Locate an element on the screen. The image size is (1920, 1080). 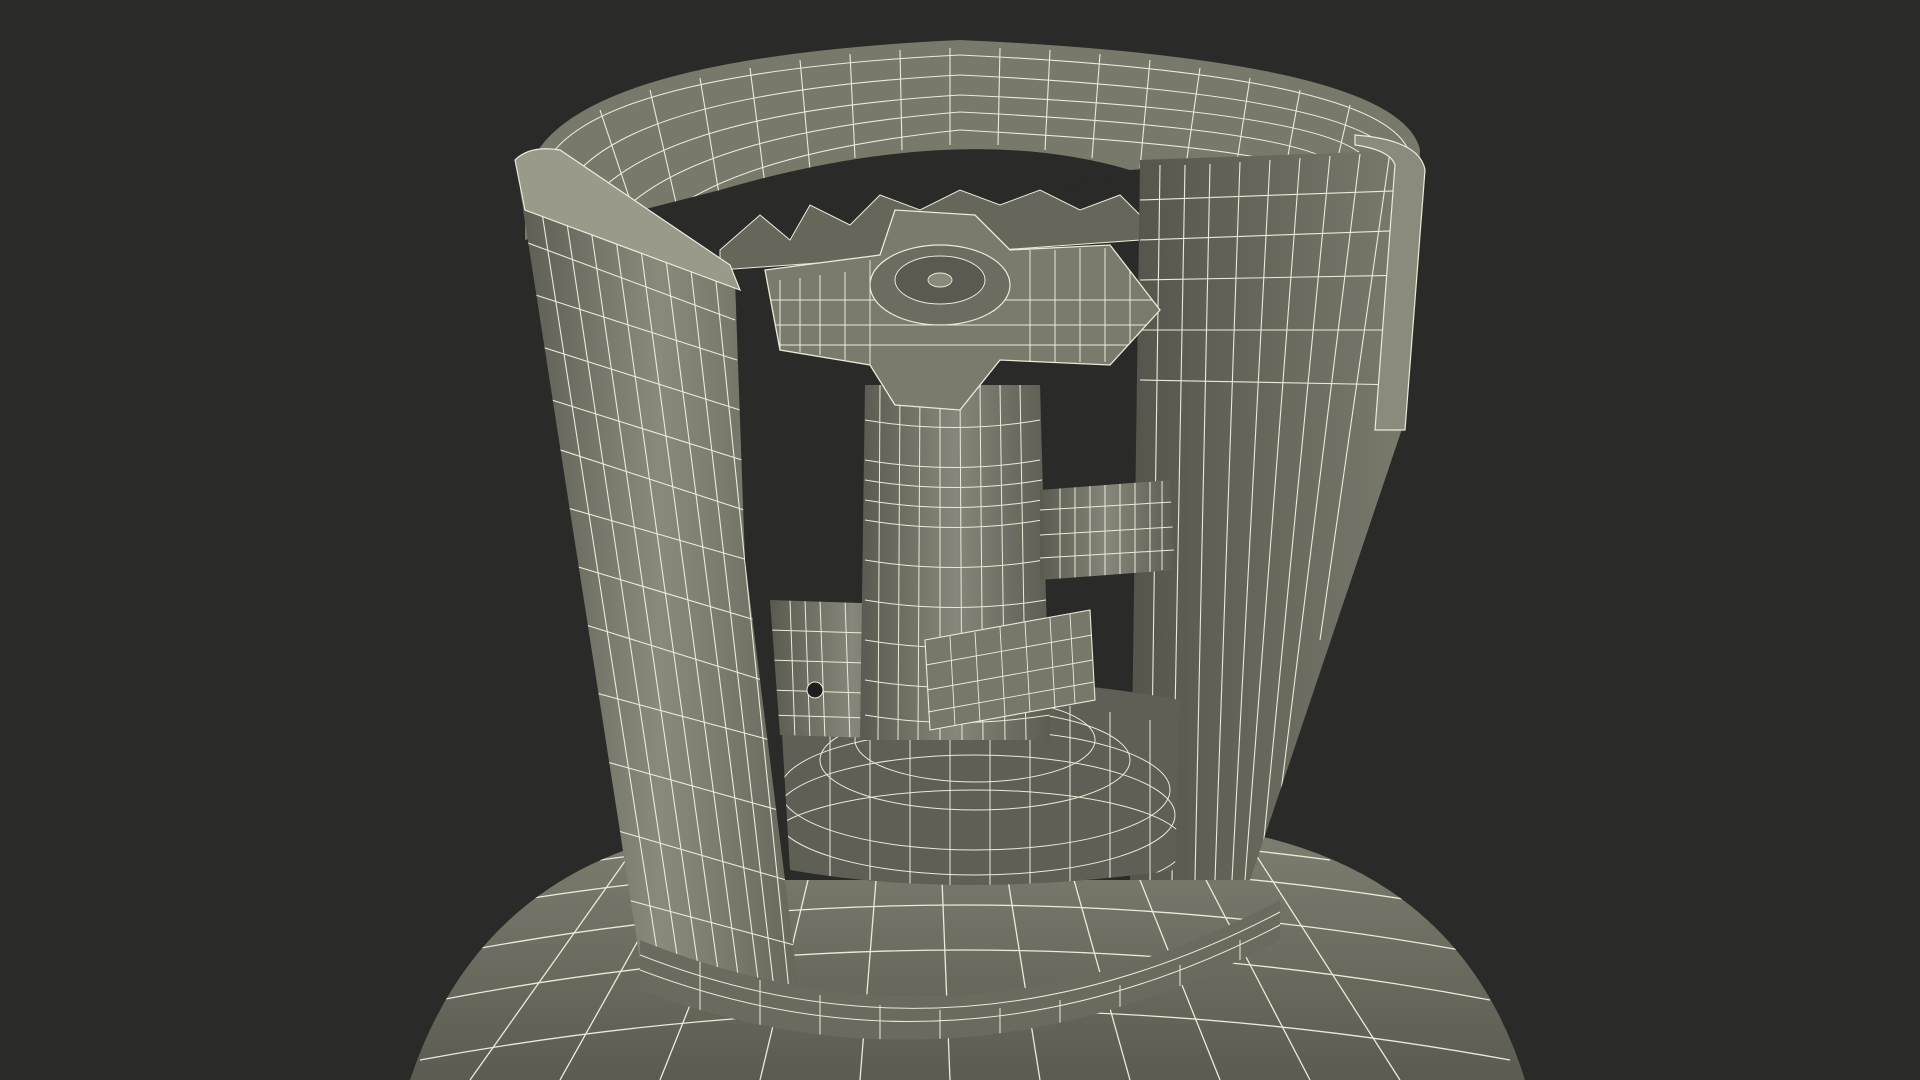
handwheel-screw is located at coordinates (940, 280).